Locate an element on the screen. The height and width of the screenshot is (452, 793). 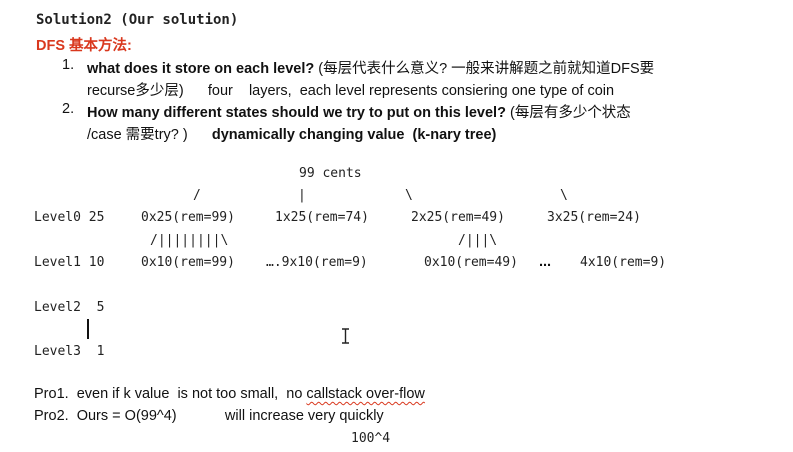
tree-branches: /||||||||\ is located at coordinates (189, 240).